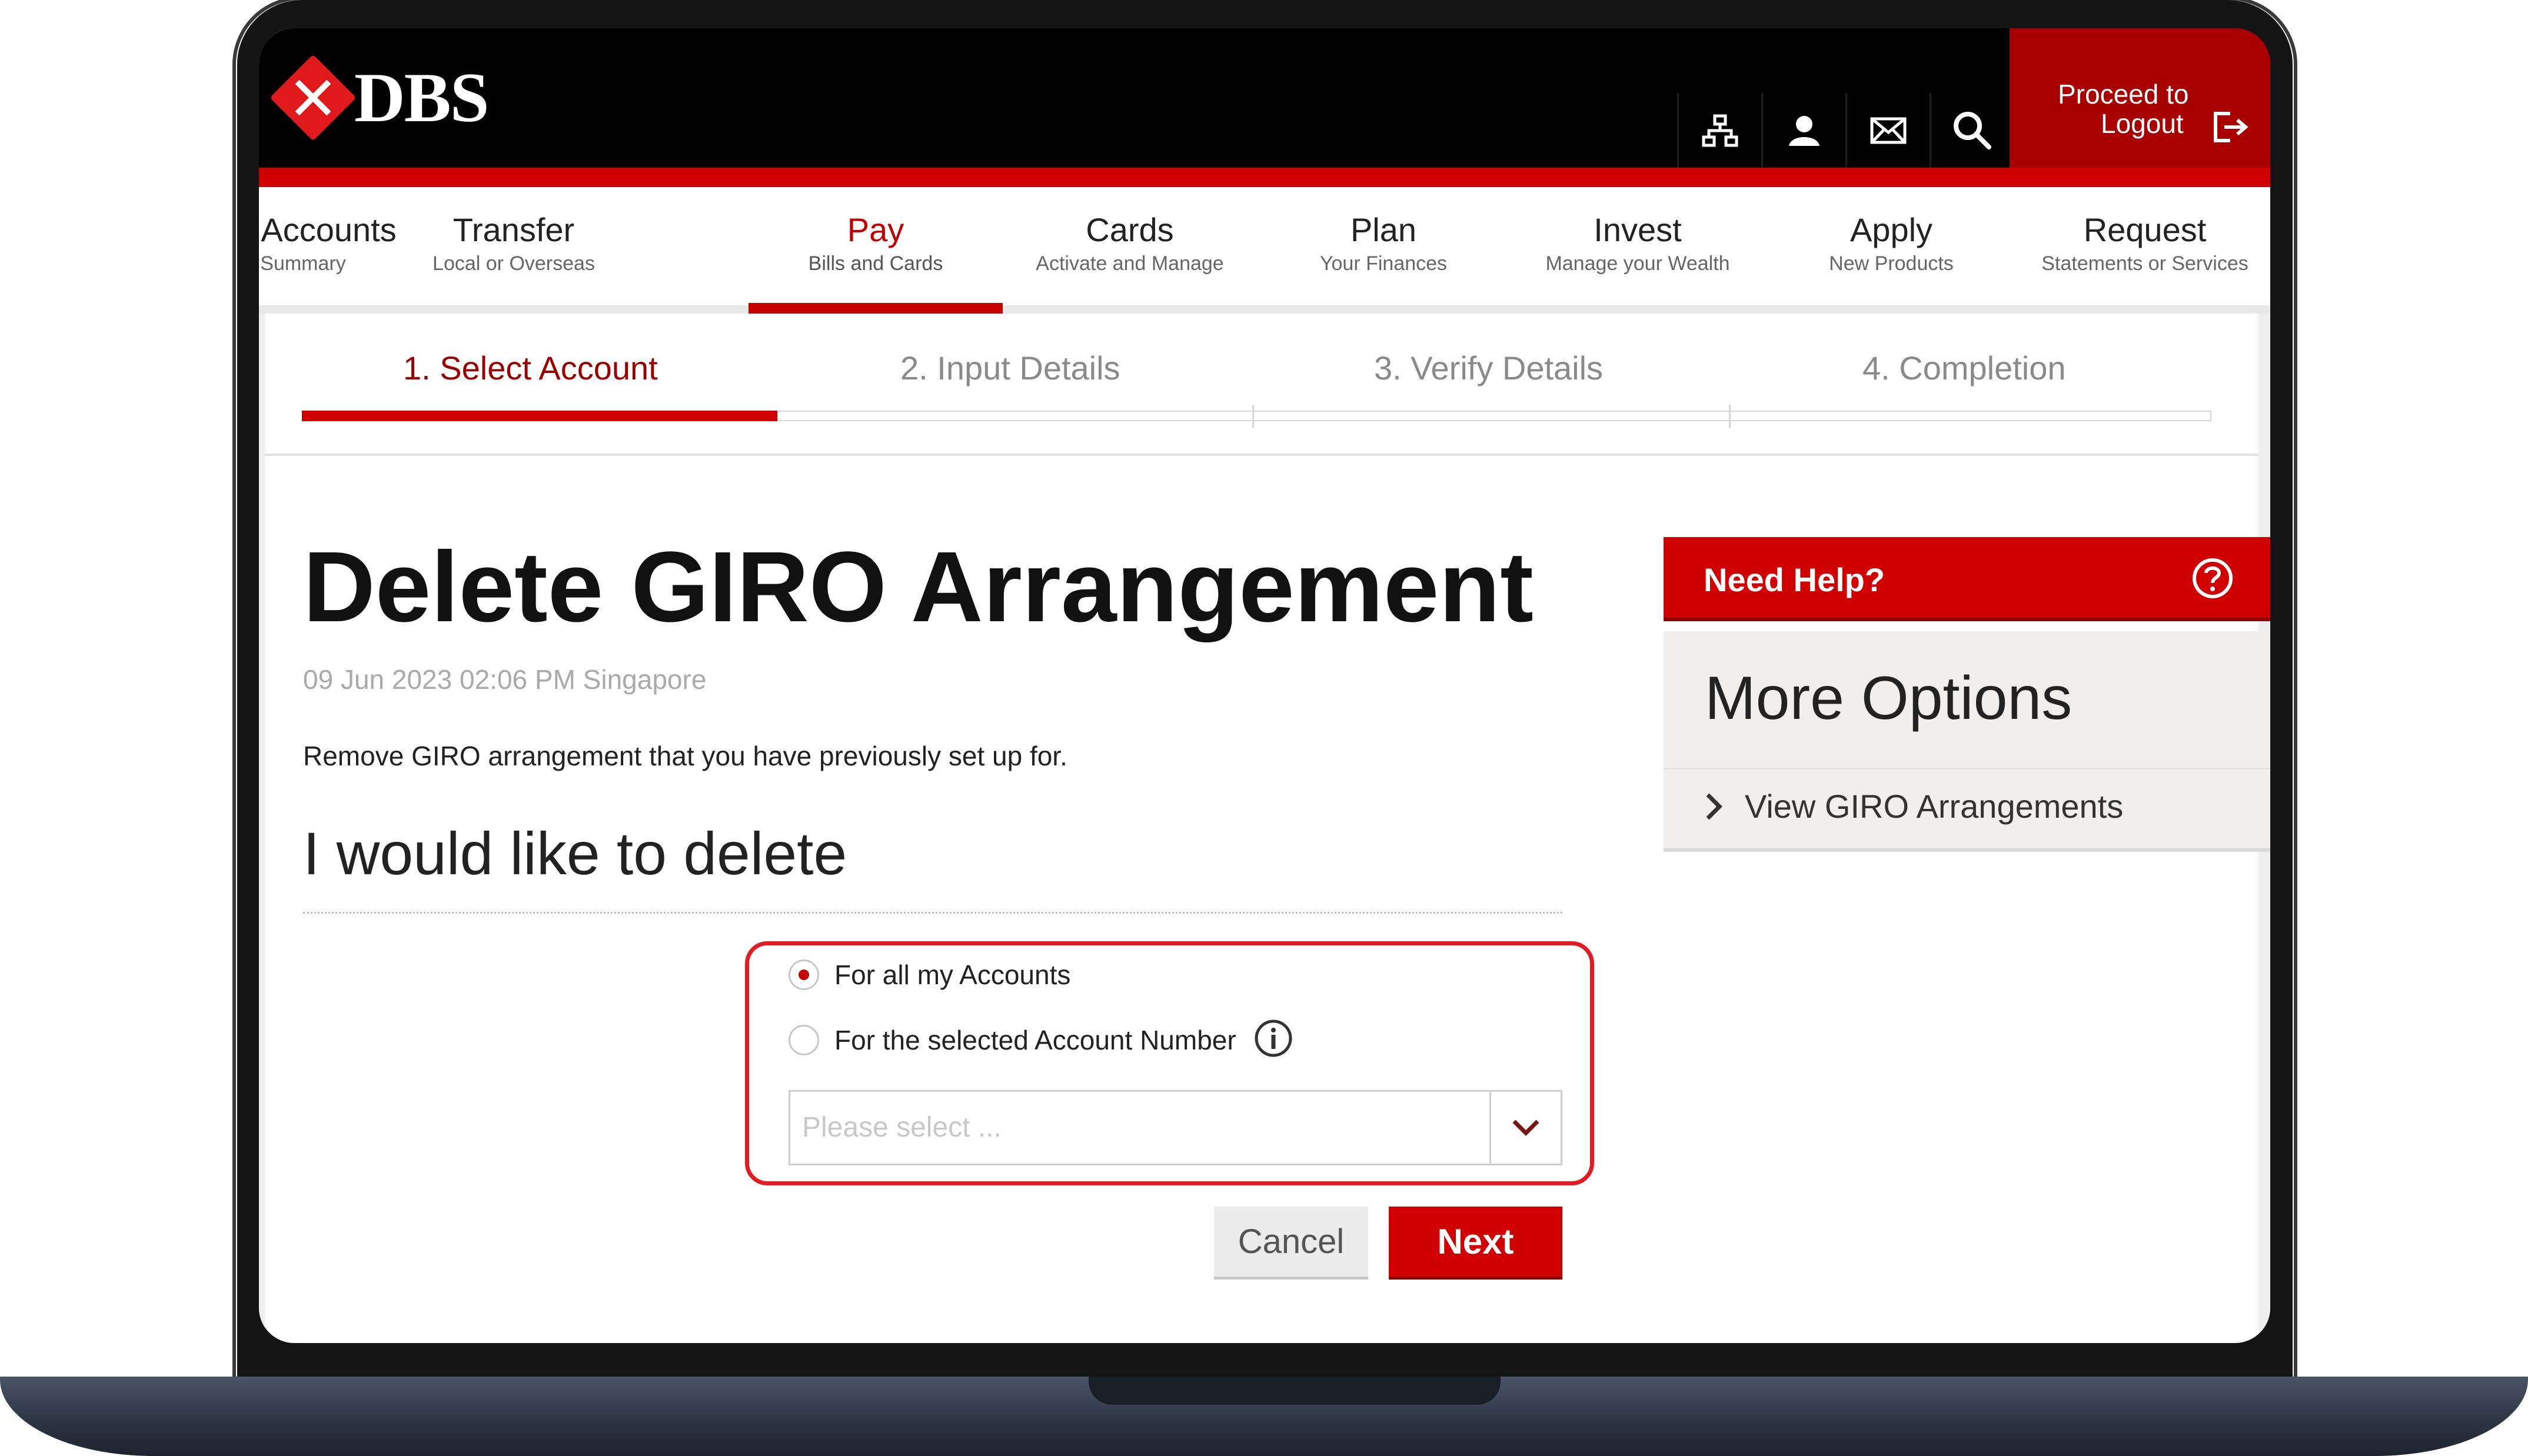 The image size is (2528, 1456). What do you see at coordinates (2231, 127) in the screenshot?
I see `logout-icon` at bounding box center [2231, 127].